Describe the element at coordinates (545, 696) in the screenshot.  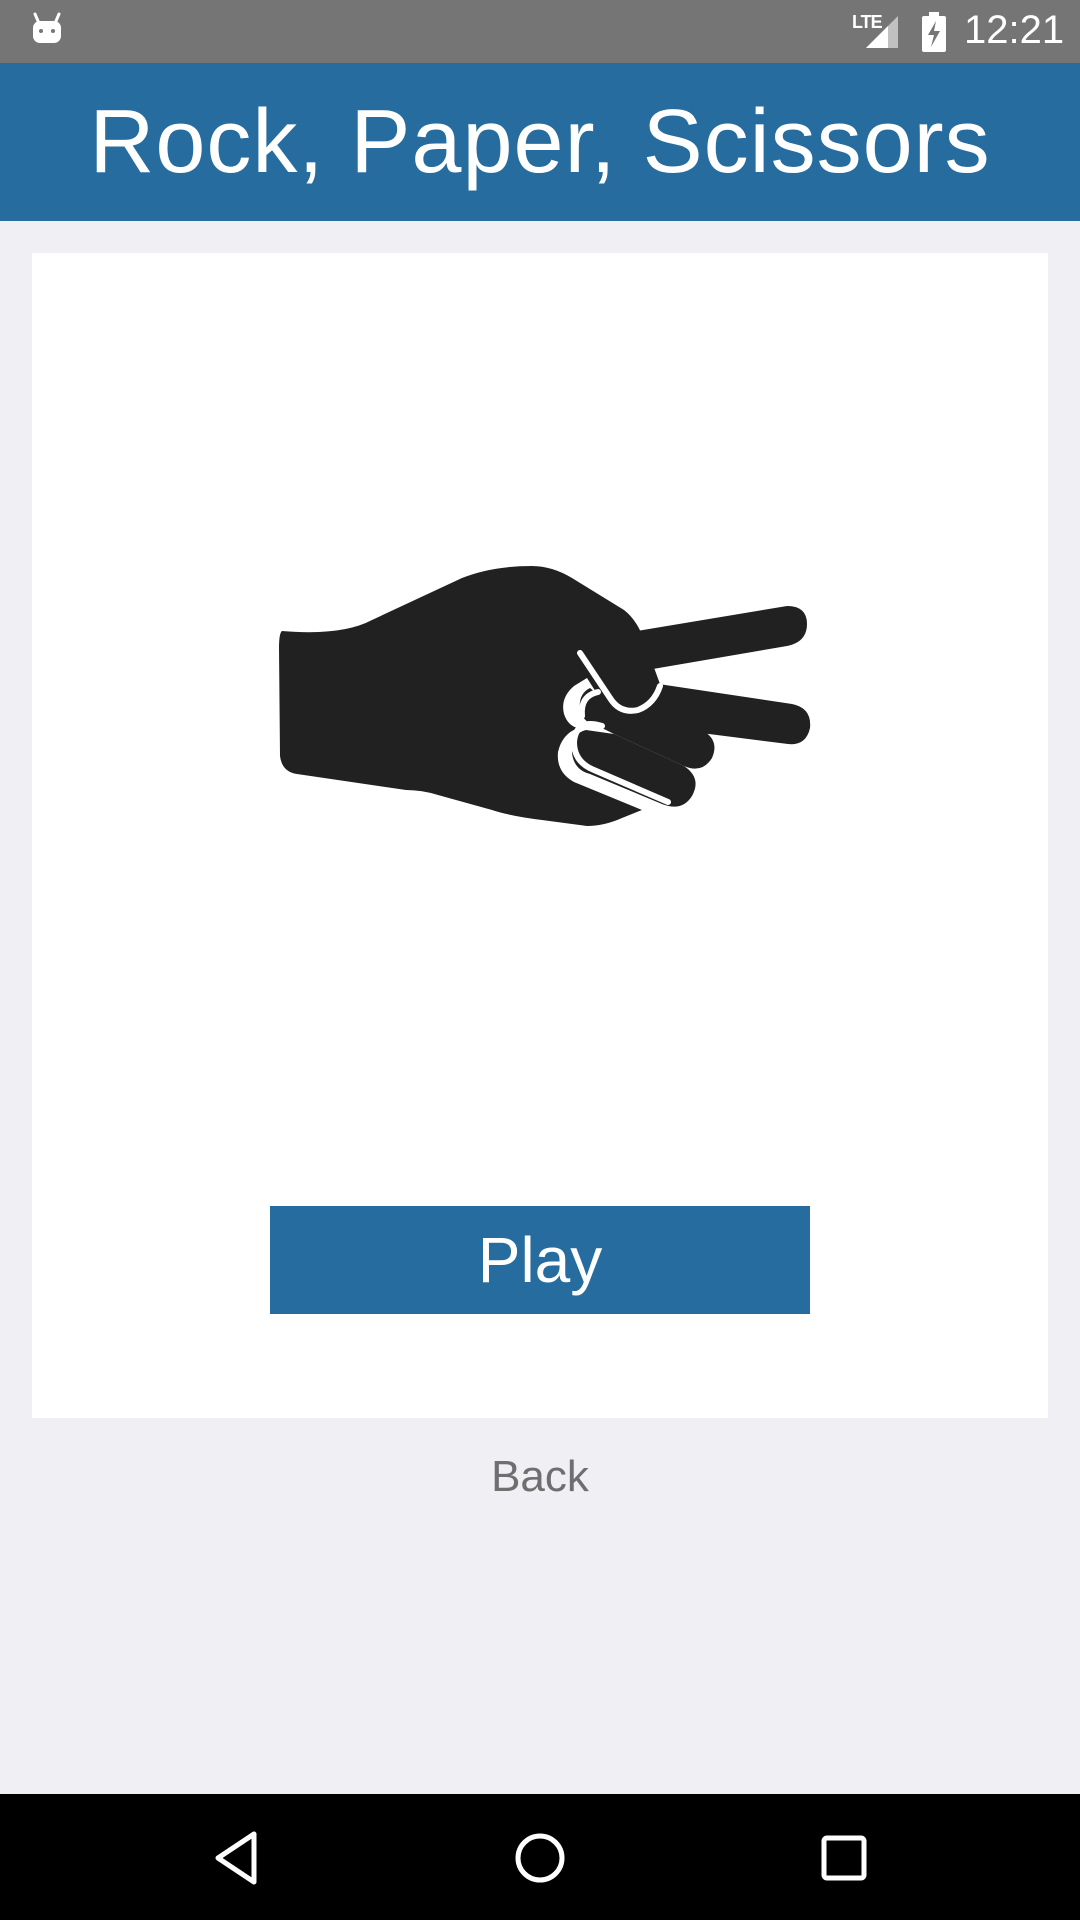
I see `scissors-hand-icon` at that location.